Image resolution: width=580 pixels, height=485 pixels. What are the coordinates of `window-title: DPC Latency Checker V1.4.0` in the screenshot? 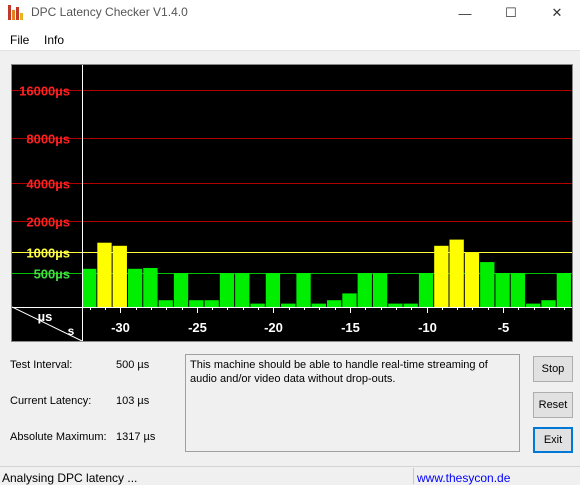 It's located at (109, 12).